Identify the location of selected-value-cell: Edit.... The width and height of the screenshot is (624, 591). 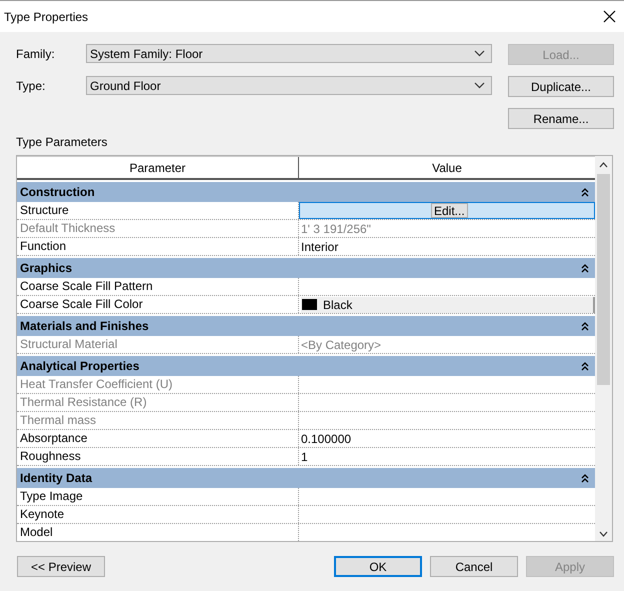
(447, 210).